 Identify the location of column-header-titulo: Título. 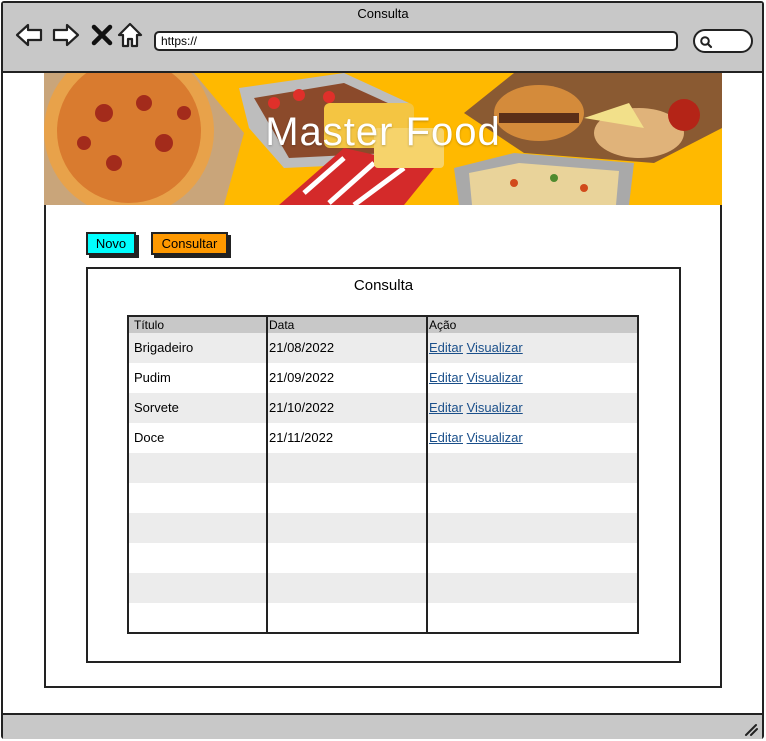
(149, 325).